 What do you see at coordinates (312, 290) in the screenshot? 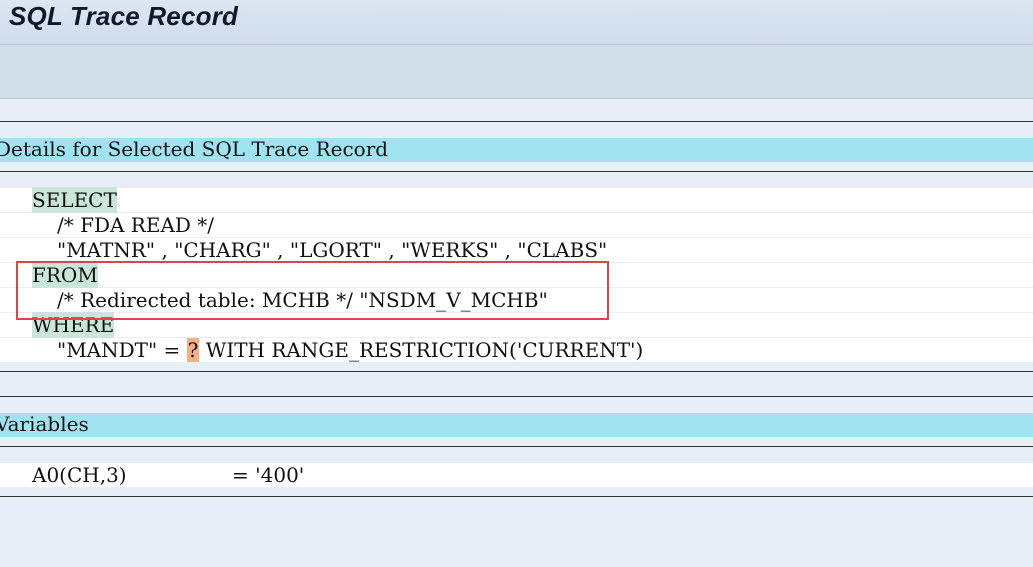
I see `annotation-highlight-box` at bounding box center [312, 290].